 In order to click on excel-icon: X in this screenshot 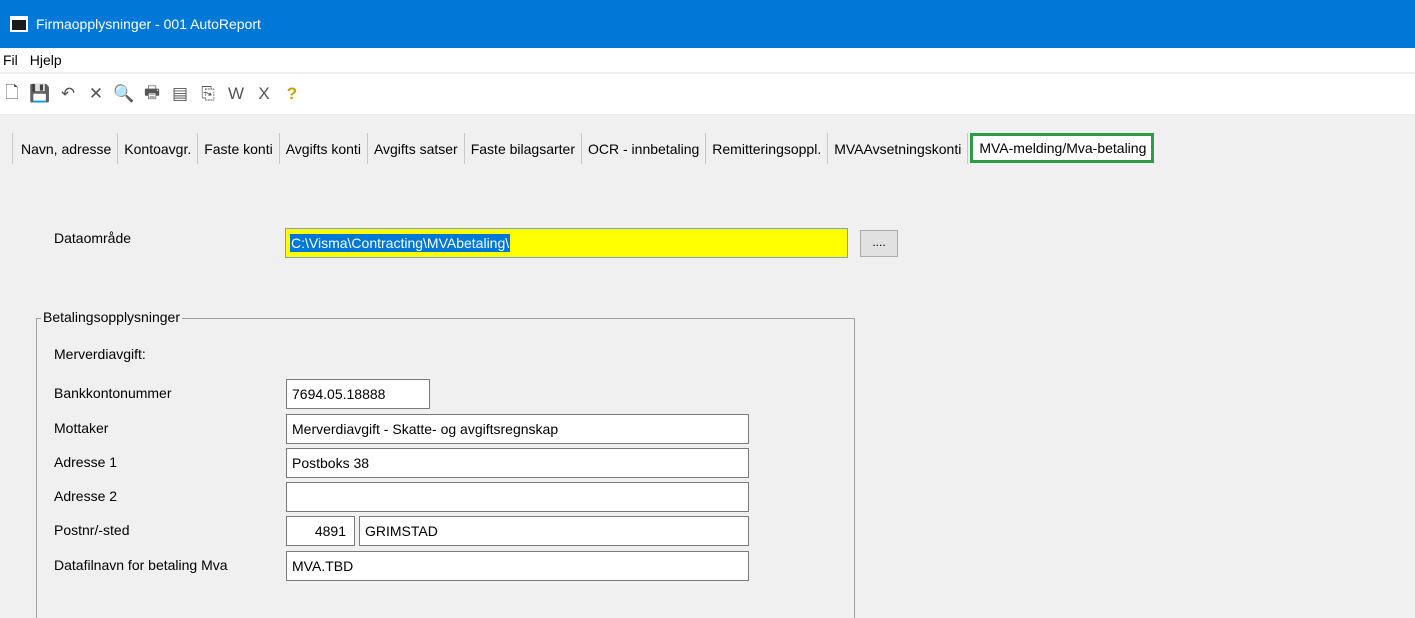, I will do `click(264, 94)`.